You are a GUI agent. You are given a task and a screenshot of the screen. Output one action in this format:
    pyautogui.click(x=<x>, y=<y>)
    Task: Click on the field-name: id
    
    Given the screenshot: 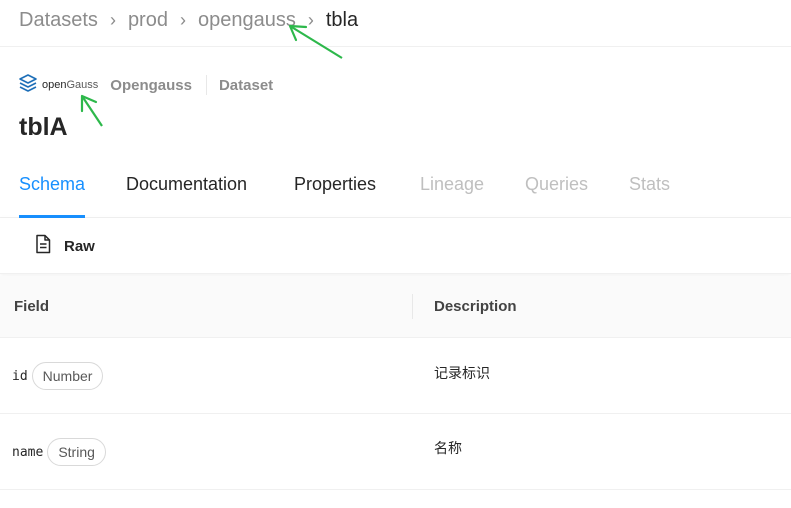 What is the action you would take?
    pyautogui.click(x=20, y=376)
    